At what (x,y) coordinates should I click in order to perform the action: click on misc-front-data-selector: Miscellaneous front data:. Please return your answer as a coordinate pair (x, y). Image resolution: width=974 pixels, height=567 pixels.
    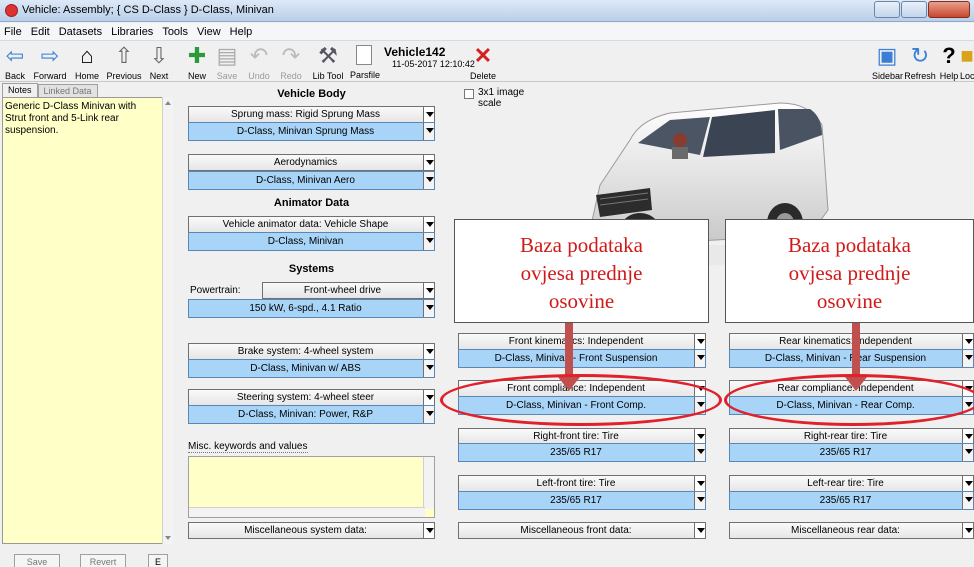
    Looking at the image, I should click on (582, 530).